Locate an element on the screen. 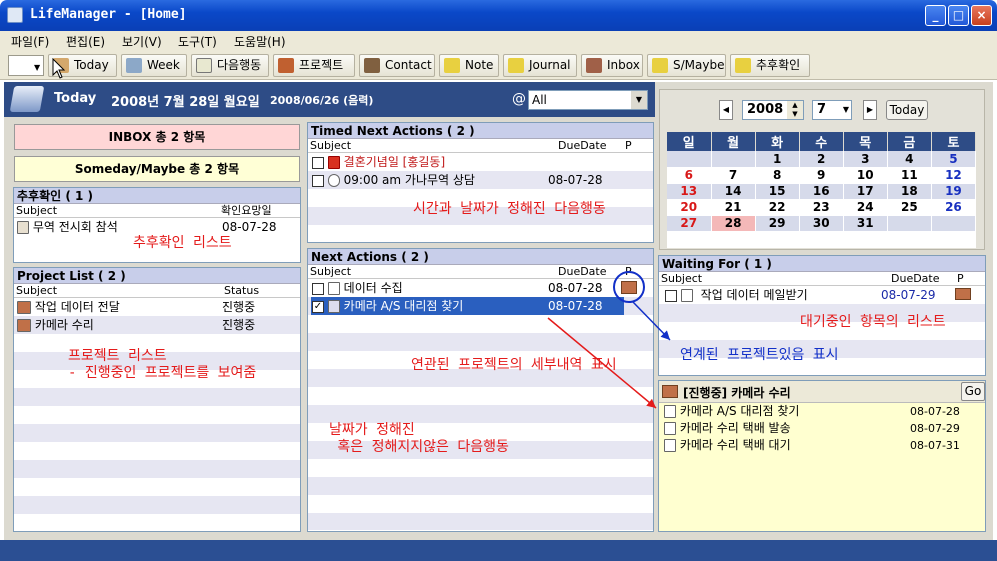 This screenshot has width=997, height=561. annotation-arrows is located at coordinates (609, 340).